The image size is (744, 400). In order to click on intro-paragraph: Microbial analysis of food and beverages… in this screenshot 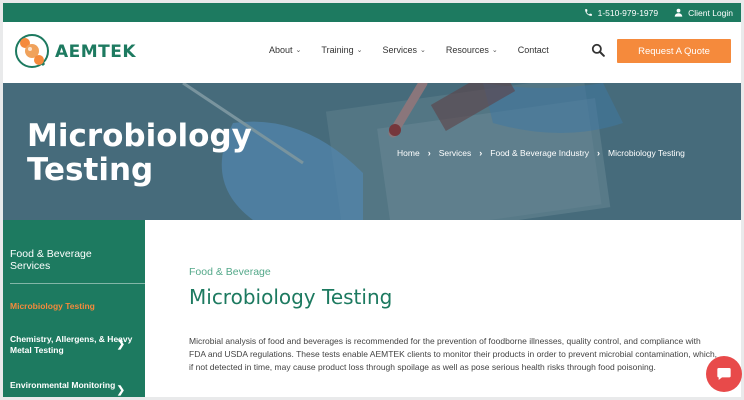, I will do `click(453, 354)`.